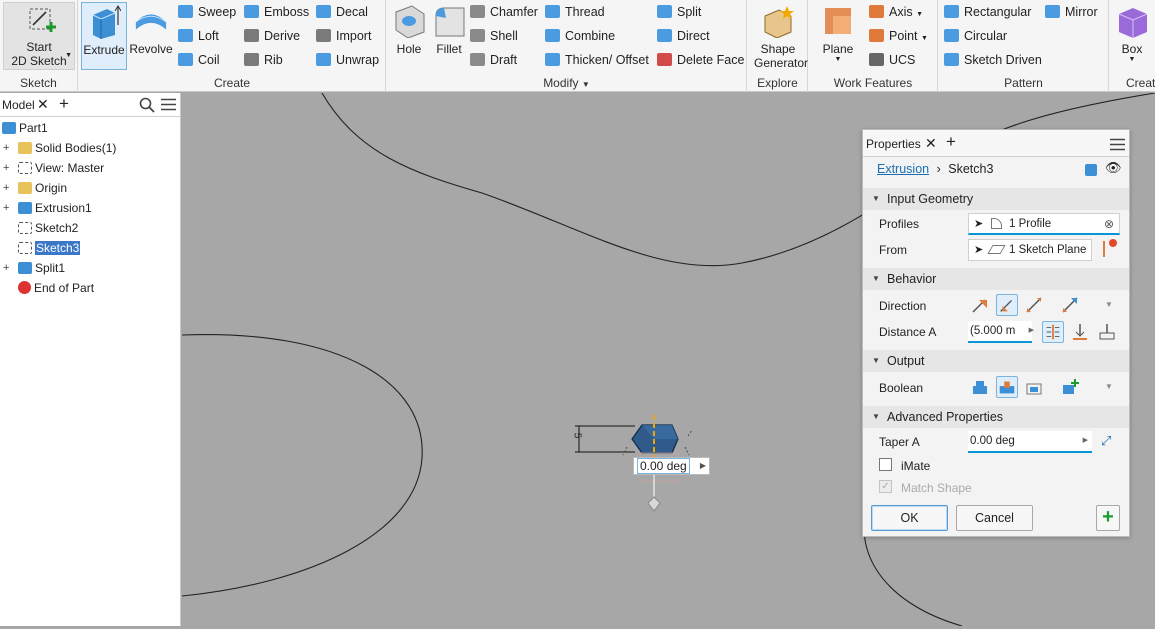 This screenshot has height=629, width=1155. Describe the element at coordinates (980, 387) in the screenshot. I see `boolean-join-icon` at that location.